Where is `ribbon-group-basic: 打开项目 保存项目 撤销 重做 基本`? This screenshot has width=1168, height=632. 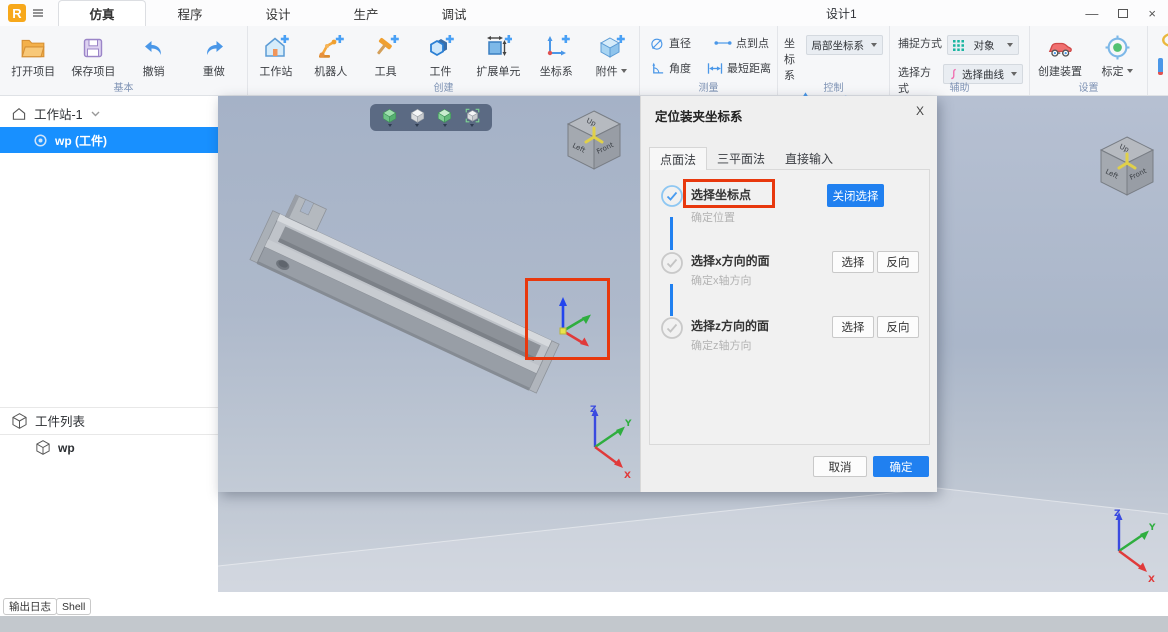 ribbon-group-basic: 打开项目 保存项目 撤销 重做 基本 is located at coordinates (124, 60).